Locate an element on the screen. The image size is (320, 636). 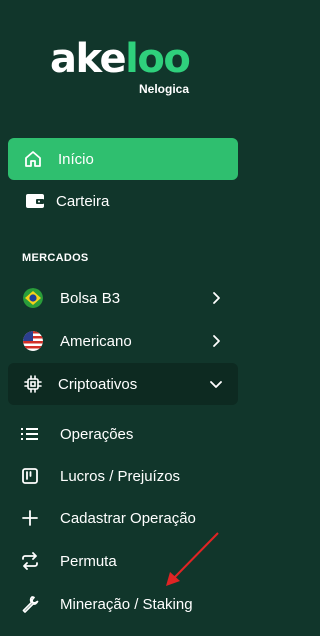
submenu-item-lucros-prejuizos: Lucros / Prejuízos is located at coordinates (129, 476).